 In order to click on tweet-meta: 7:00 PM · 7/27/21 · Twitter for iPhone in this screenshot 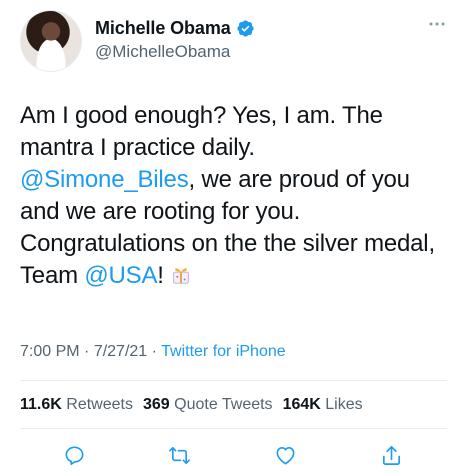, I will do `click(153, 352)`.